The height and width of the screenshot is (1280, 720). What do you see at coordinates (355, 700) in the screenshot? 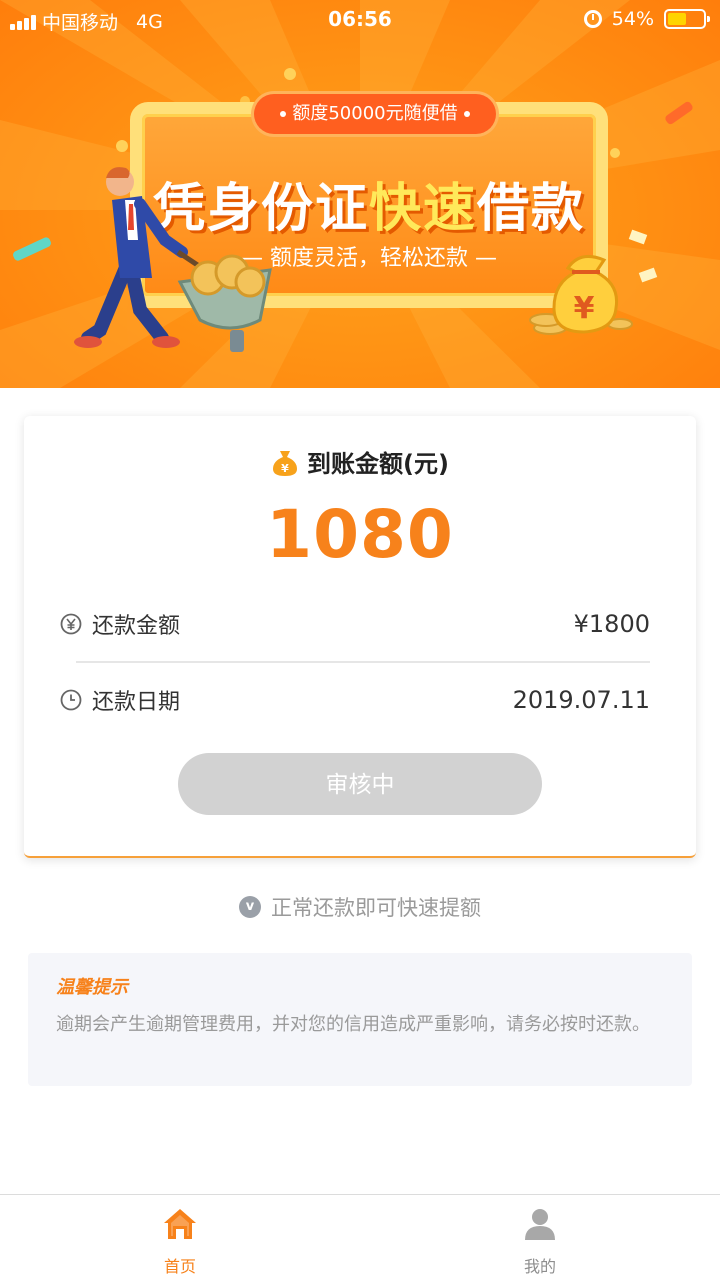
I see `repay-date-row: 还款日期 2019.07.11` at bounding box center [355, 700].